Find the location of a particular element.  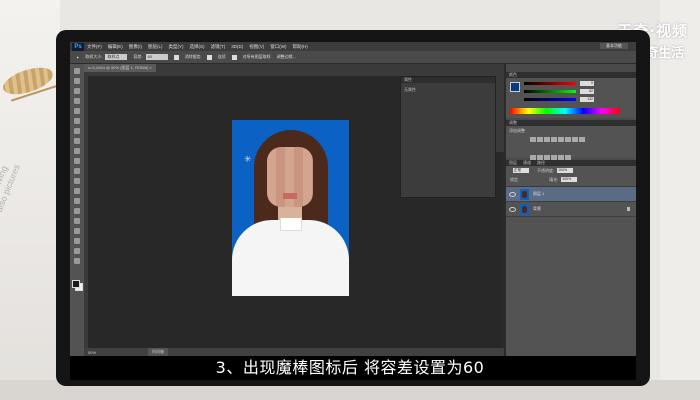

hue-icon is located at coordinates (568, 139).